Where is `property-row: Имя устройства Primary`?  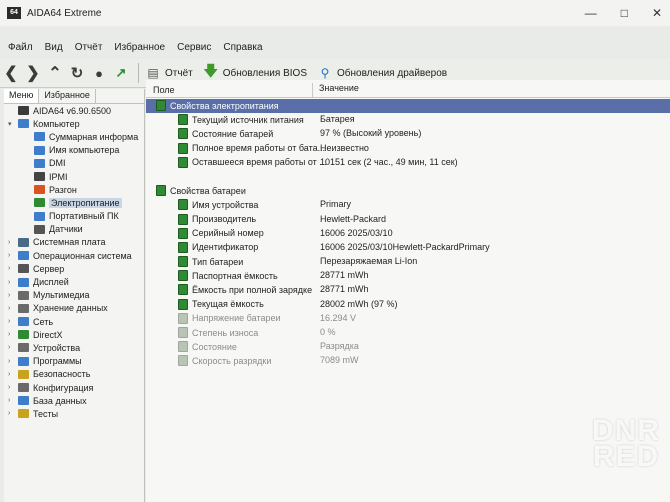
property-row: Имя устройства Primary is located at coordinates (408, 205).